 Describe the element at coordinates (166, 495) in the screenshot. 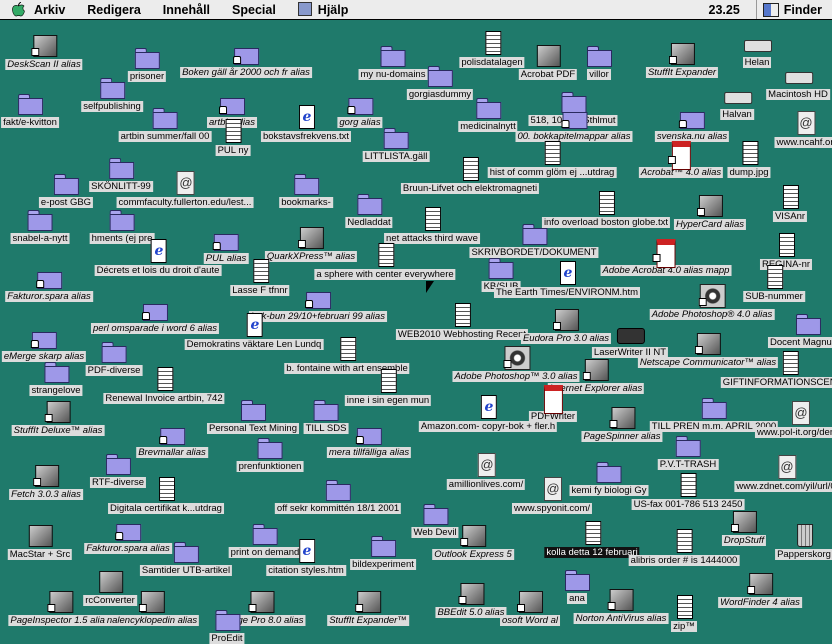

I see `desktop-icon: Digitala certifikat k...utdrag` at that location.